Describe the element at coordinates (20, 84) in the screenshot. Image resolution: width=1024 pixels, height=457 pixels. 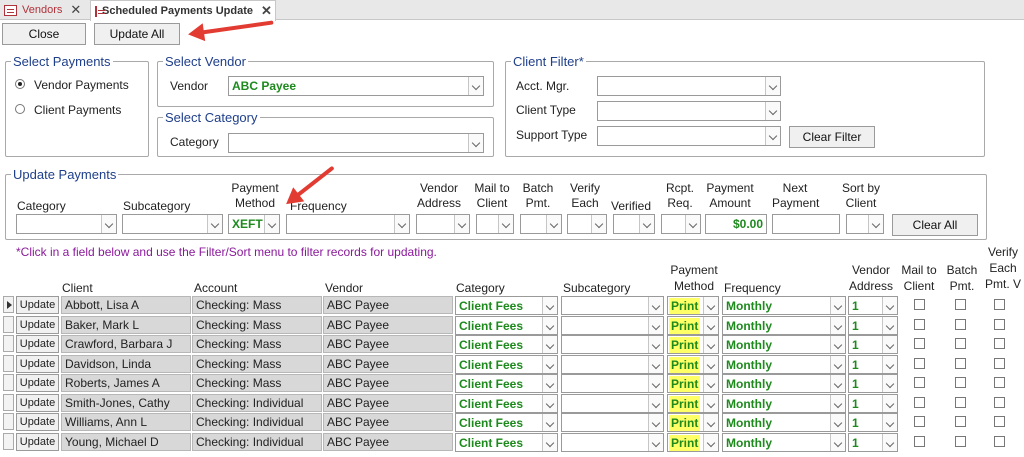
I see `vendor-payments-radio` at that location.